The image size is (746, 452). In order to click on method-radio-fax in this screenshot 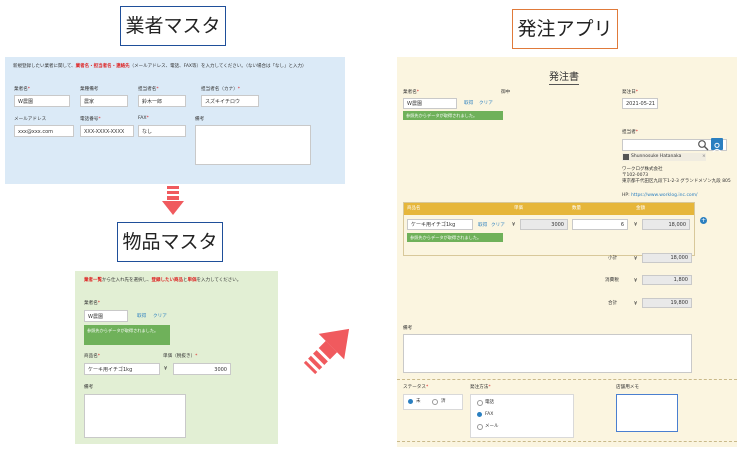, I will do `click(479, 414)`.